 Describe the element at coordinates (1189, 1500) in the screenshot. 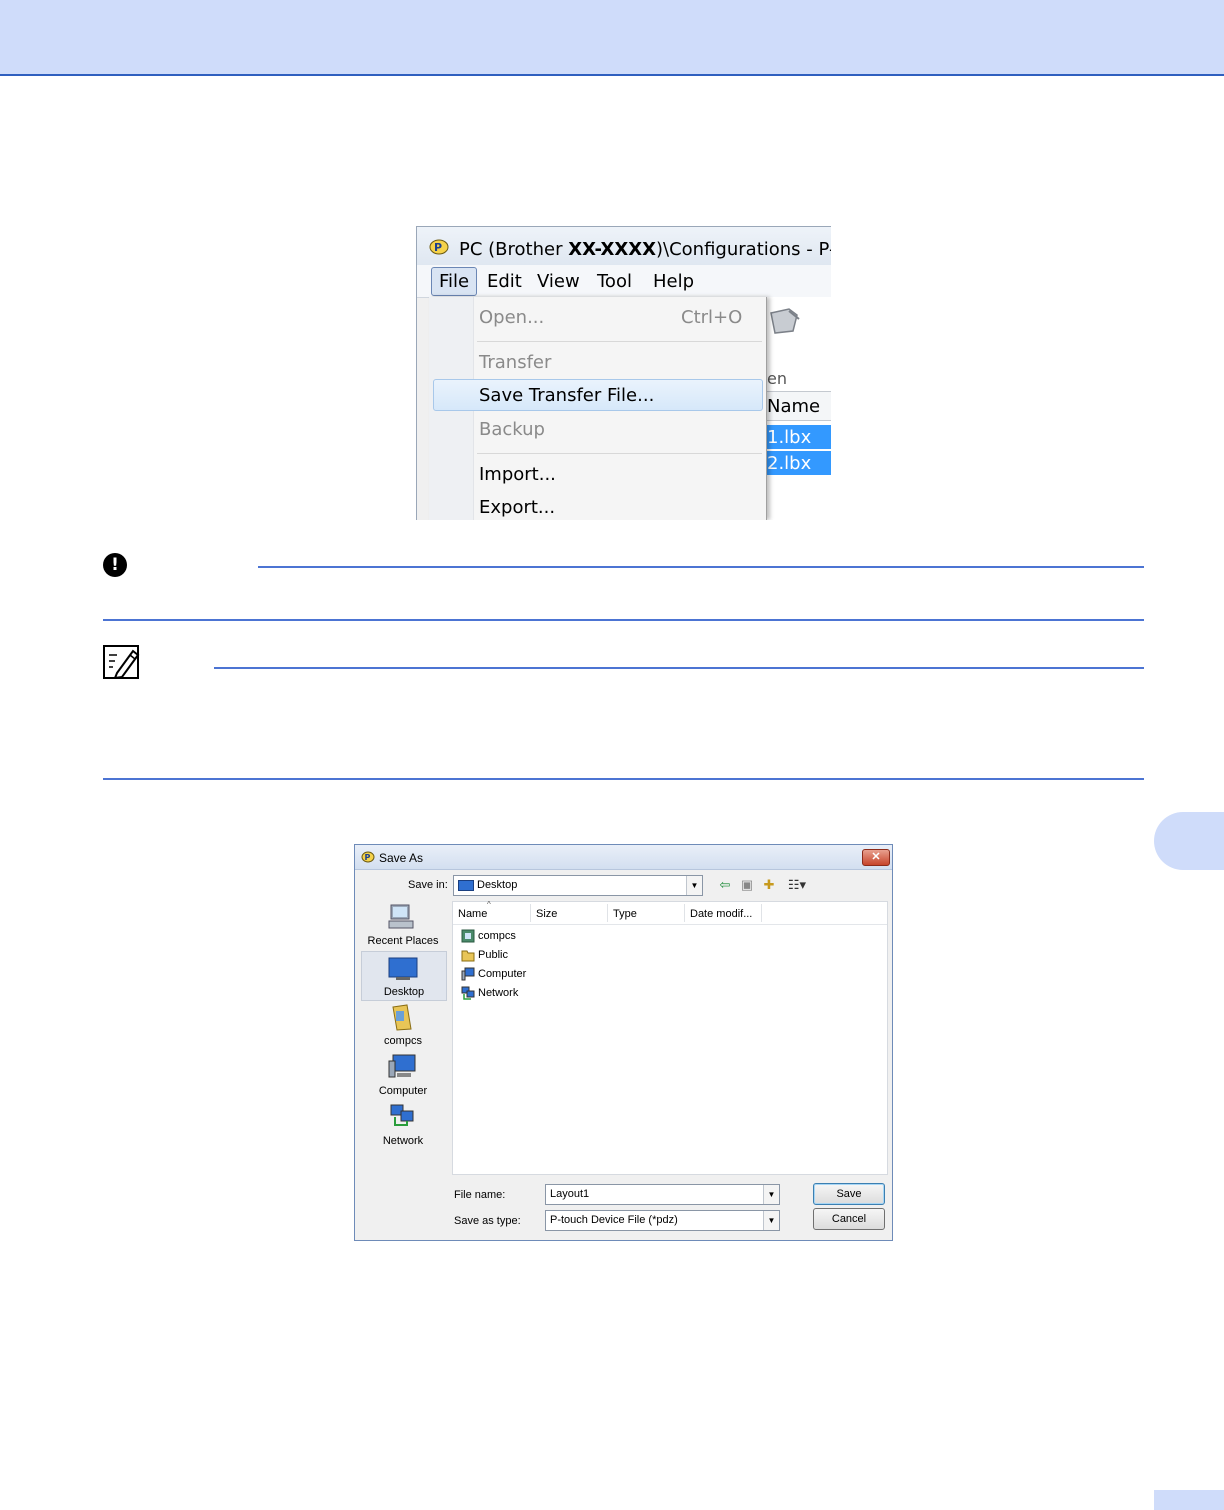

I see `page-number-tab` at that location.